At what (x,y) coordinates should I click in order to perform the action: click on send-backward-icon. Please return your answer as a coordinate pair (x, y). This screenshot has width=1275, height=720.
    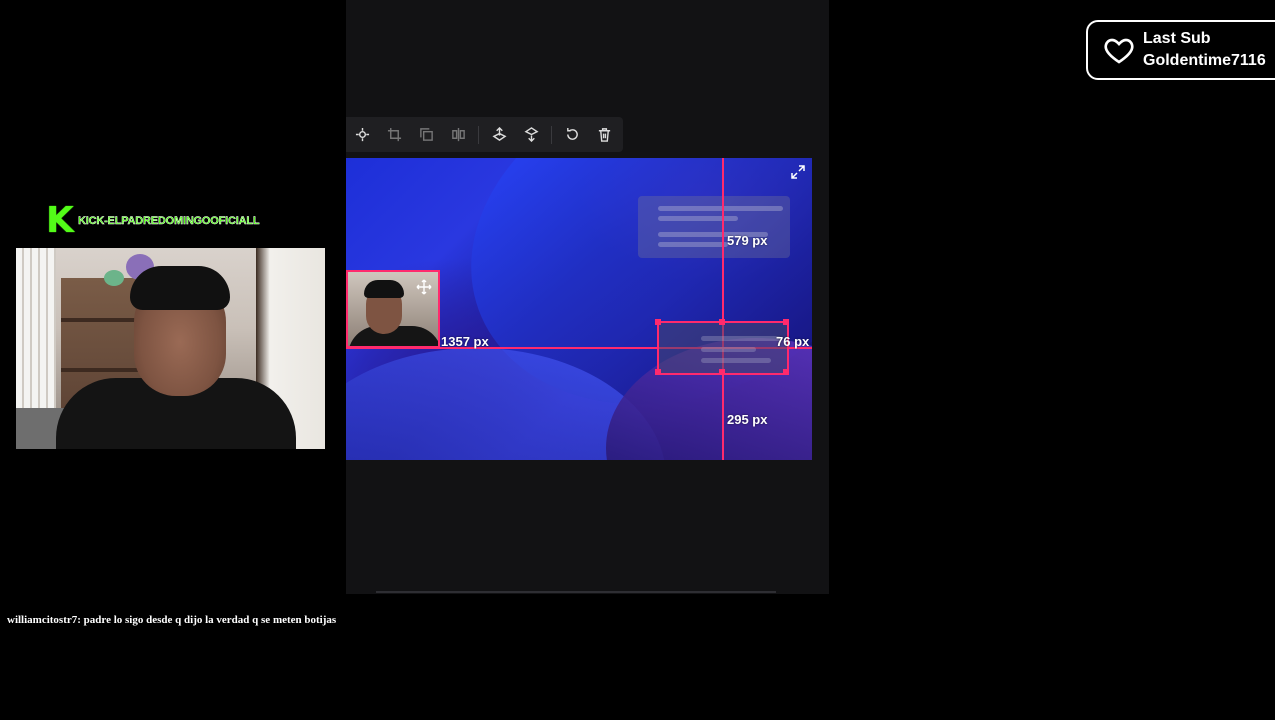
    Looking at the image, I should click on (531, 134).